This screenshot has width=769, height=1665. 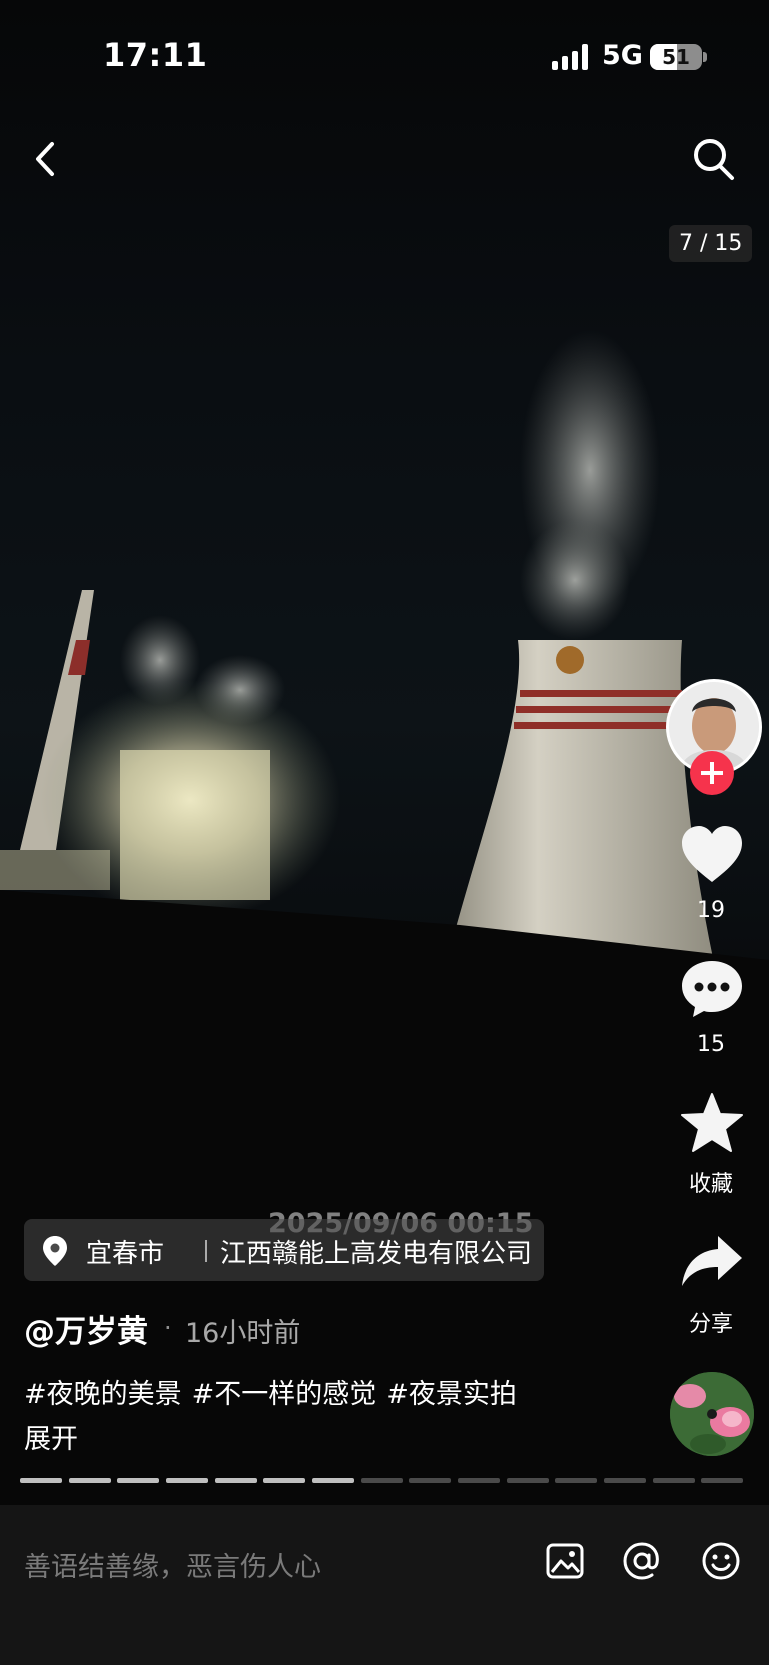 I want to click on image-button, so click(x=565, y=1561).